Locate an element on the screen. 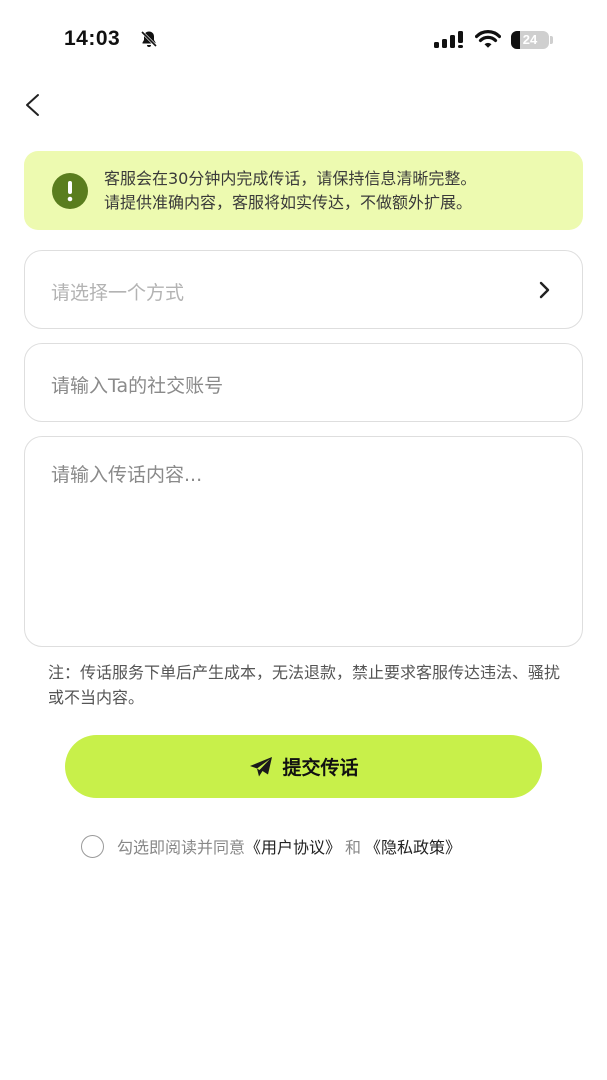 The height and width of the screenshot is (1080, 607). account-input-placeholder: 请输入Ta的社交账号 is located at coordinates (137, 386).